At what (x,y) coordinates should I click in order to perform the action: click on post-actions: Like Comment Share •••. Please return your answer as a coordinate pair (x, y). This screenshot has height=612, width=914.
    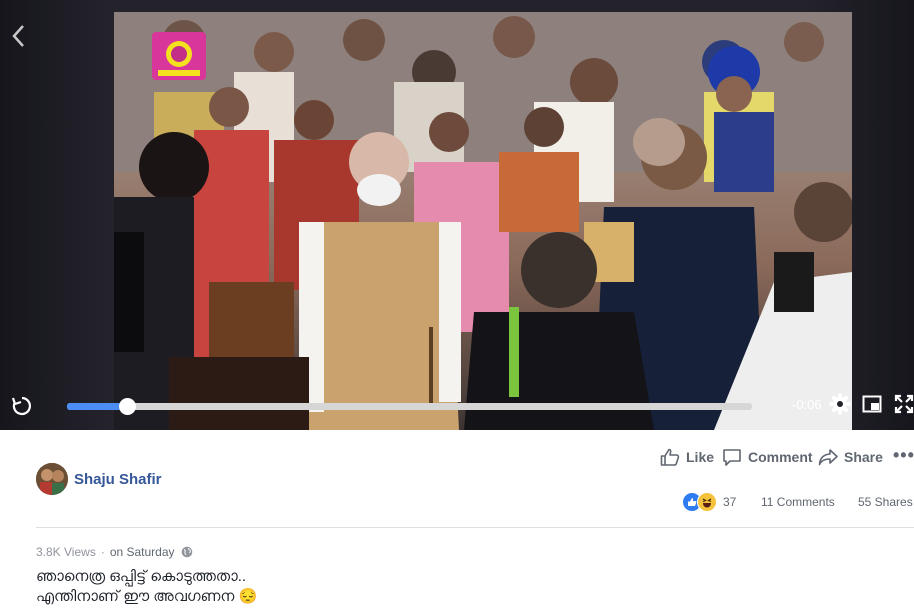
    Looking at the image, I should click on (457, 456).